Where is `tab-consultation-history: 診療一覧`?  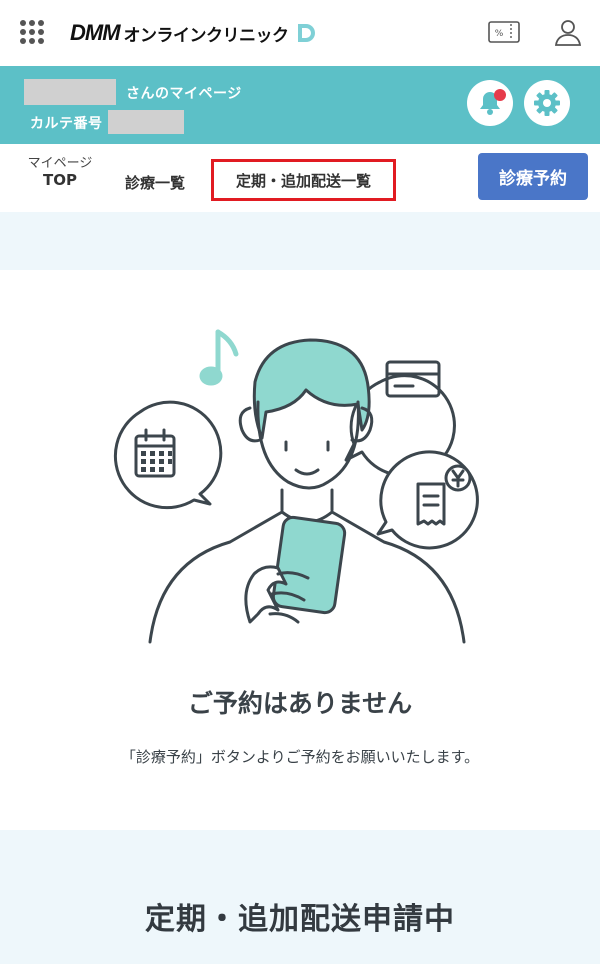
tab-consultation-history: 診療一覧 is located at coordinates (155, 182).